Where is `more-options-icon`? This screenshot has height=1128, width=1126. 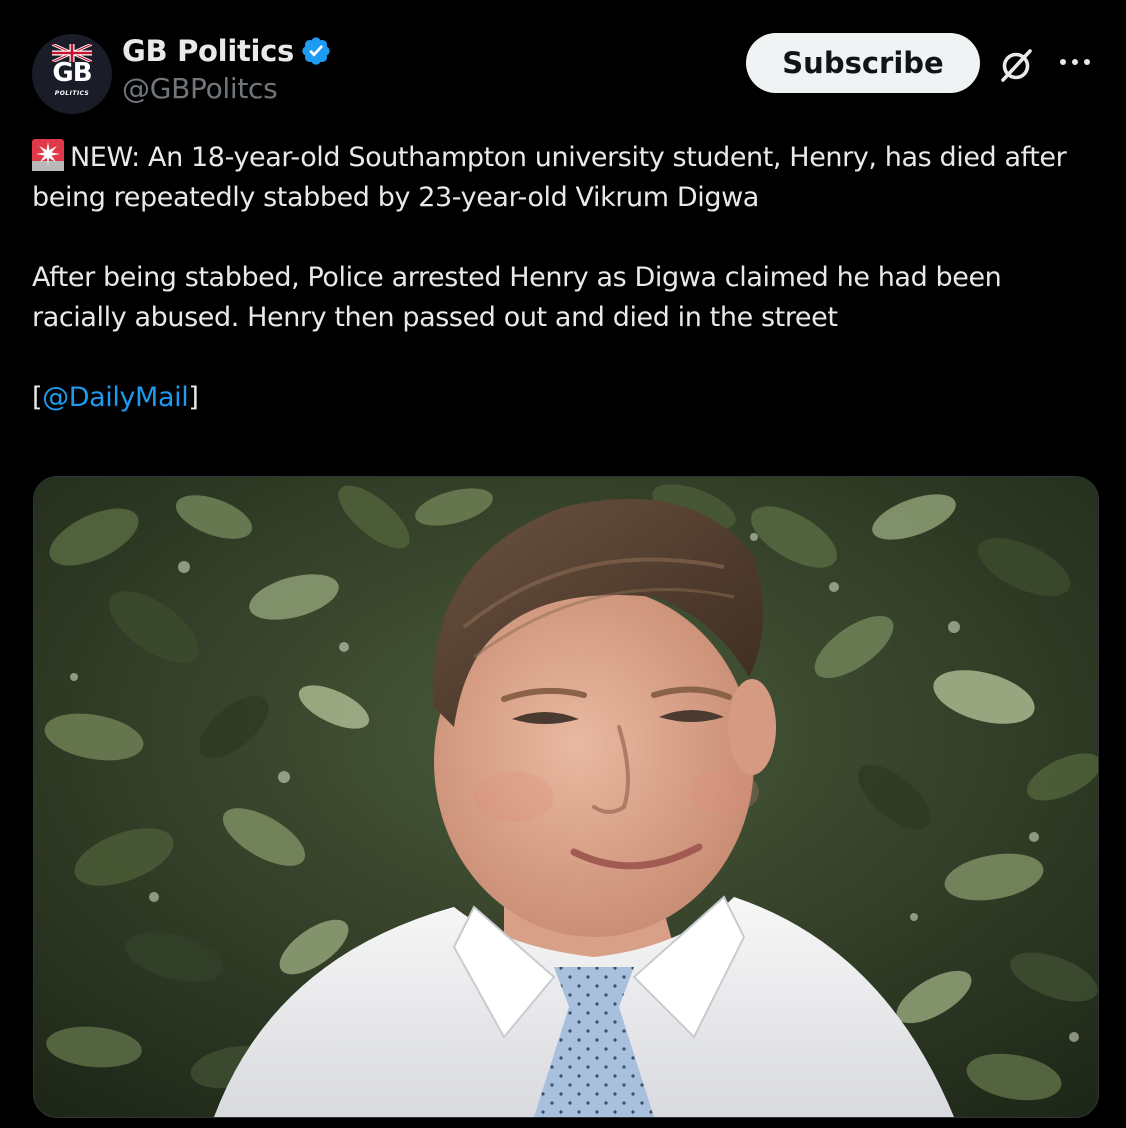 more-options-icon is located at coordinates (1075, 62).